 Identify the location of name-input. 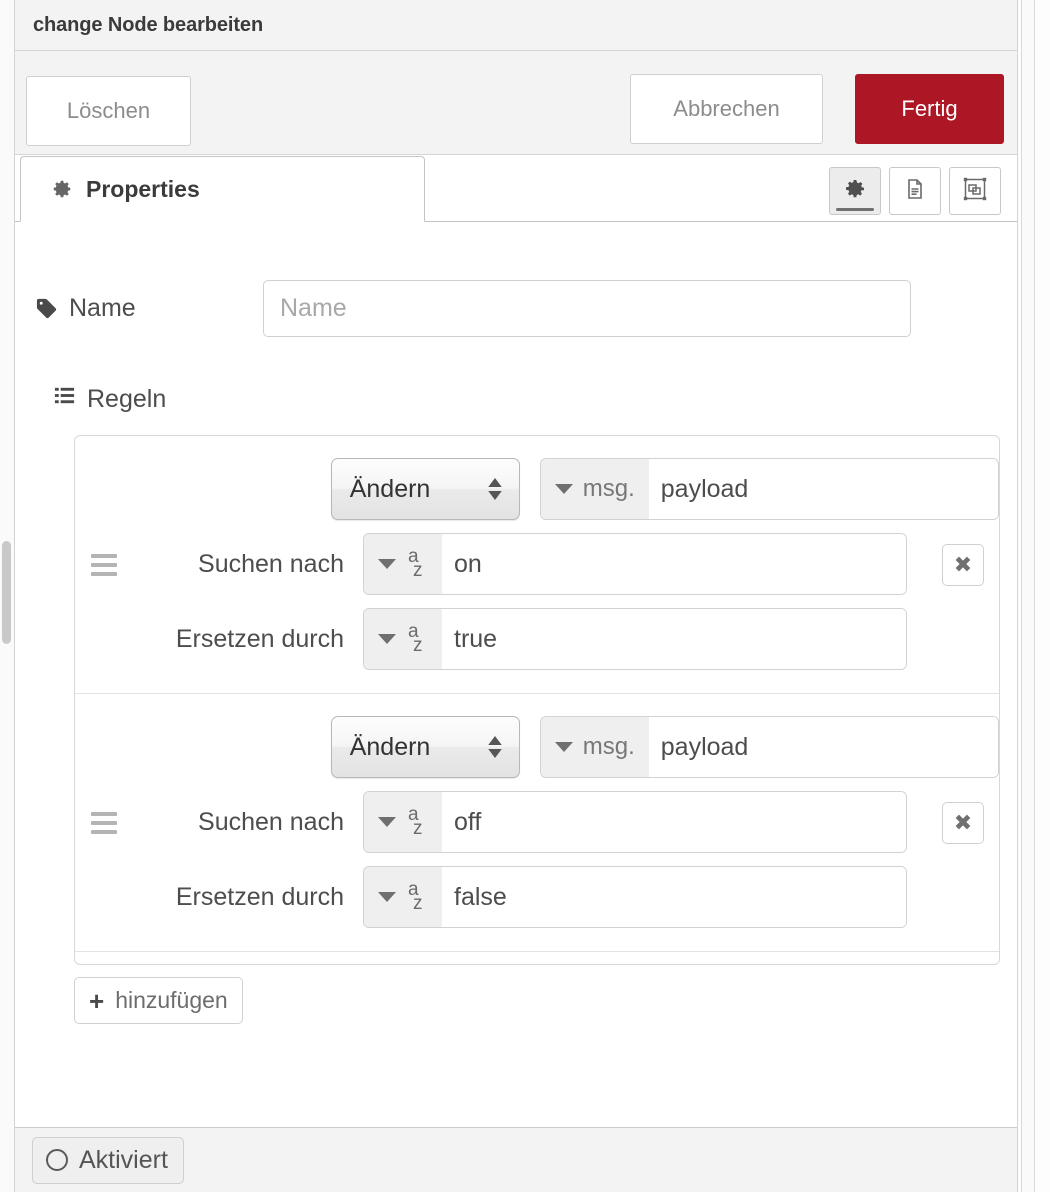
(587, 308).